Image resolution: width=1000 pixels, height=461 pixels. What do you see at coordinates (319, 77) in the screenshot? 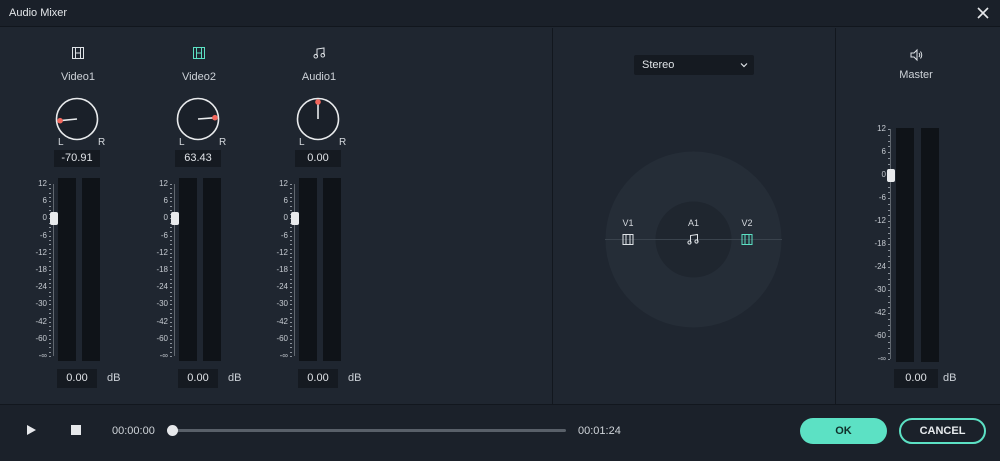
I see `channel-name: Audio1` at bounding box center [319, 77].